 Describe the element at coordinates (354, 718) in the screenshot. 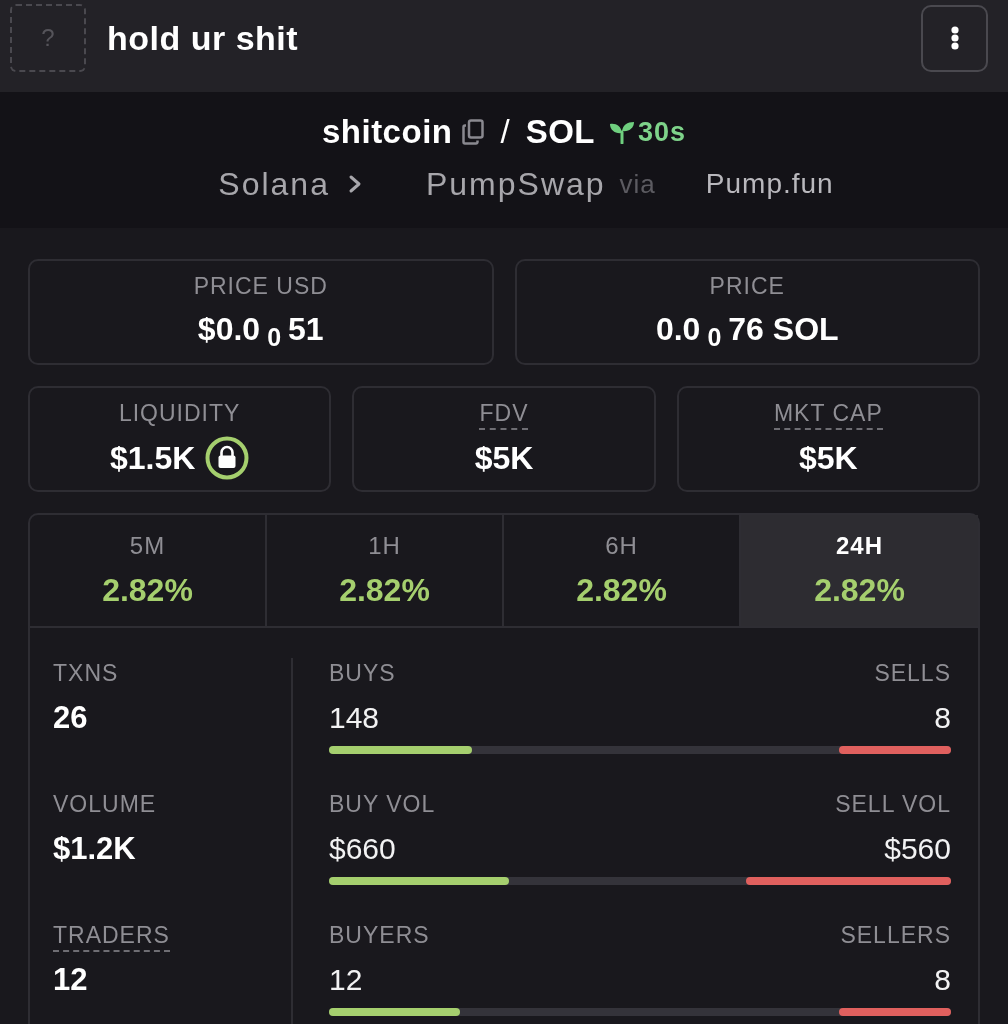

I see `buy-value: 148` at that location.